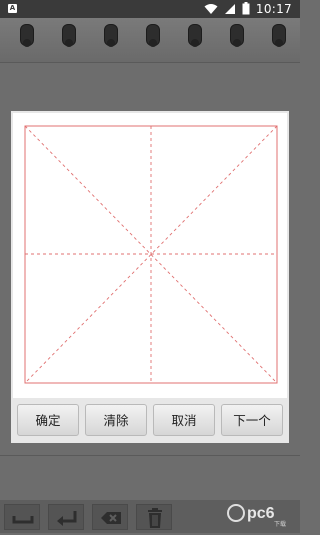 Image resolution: width=320 pixels, height=535 pixels. I want to click on delete-button, so click(154, 517).